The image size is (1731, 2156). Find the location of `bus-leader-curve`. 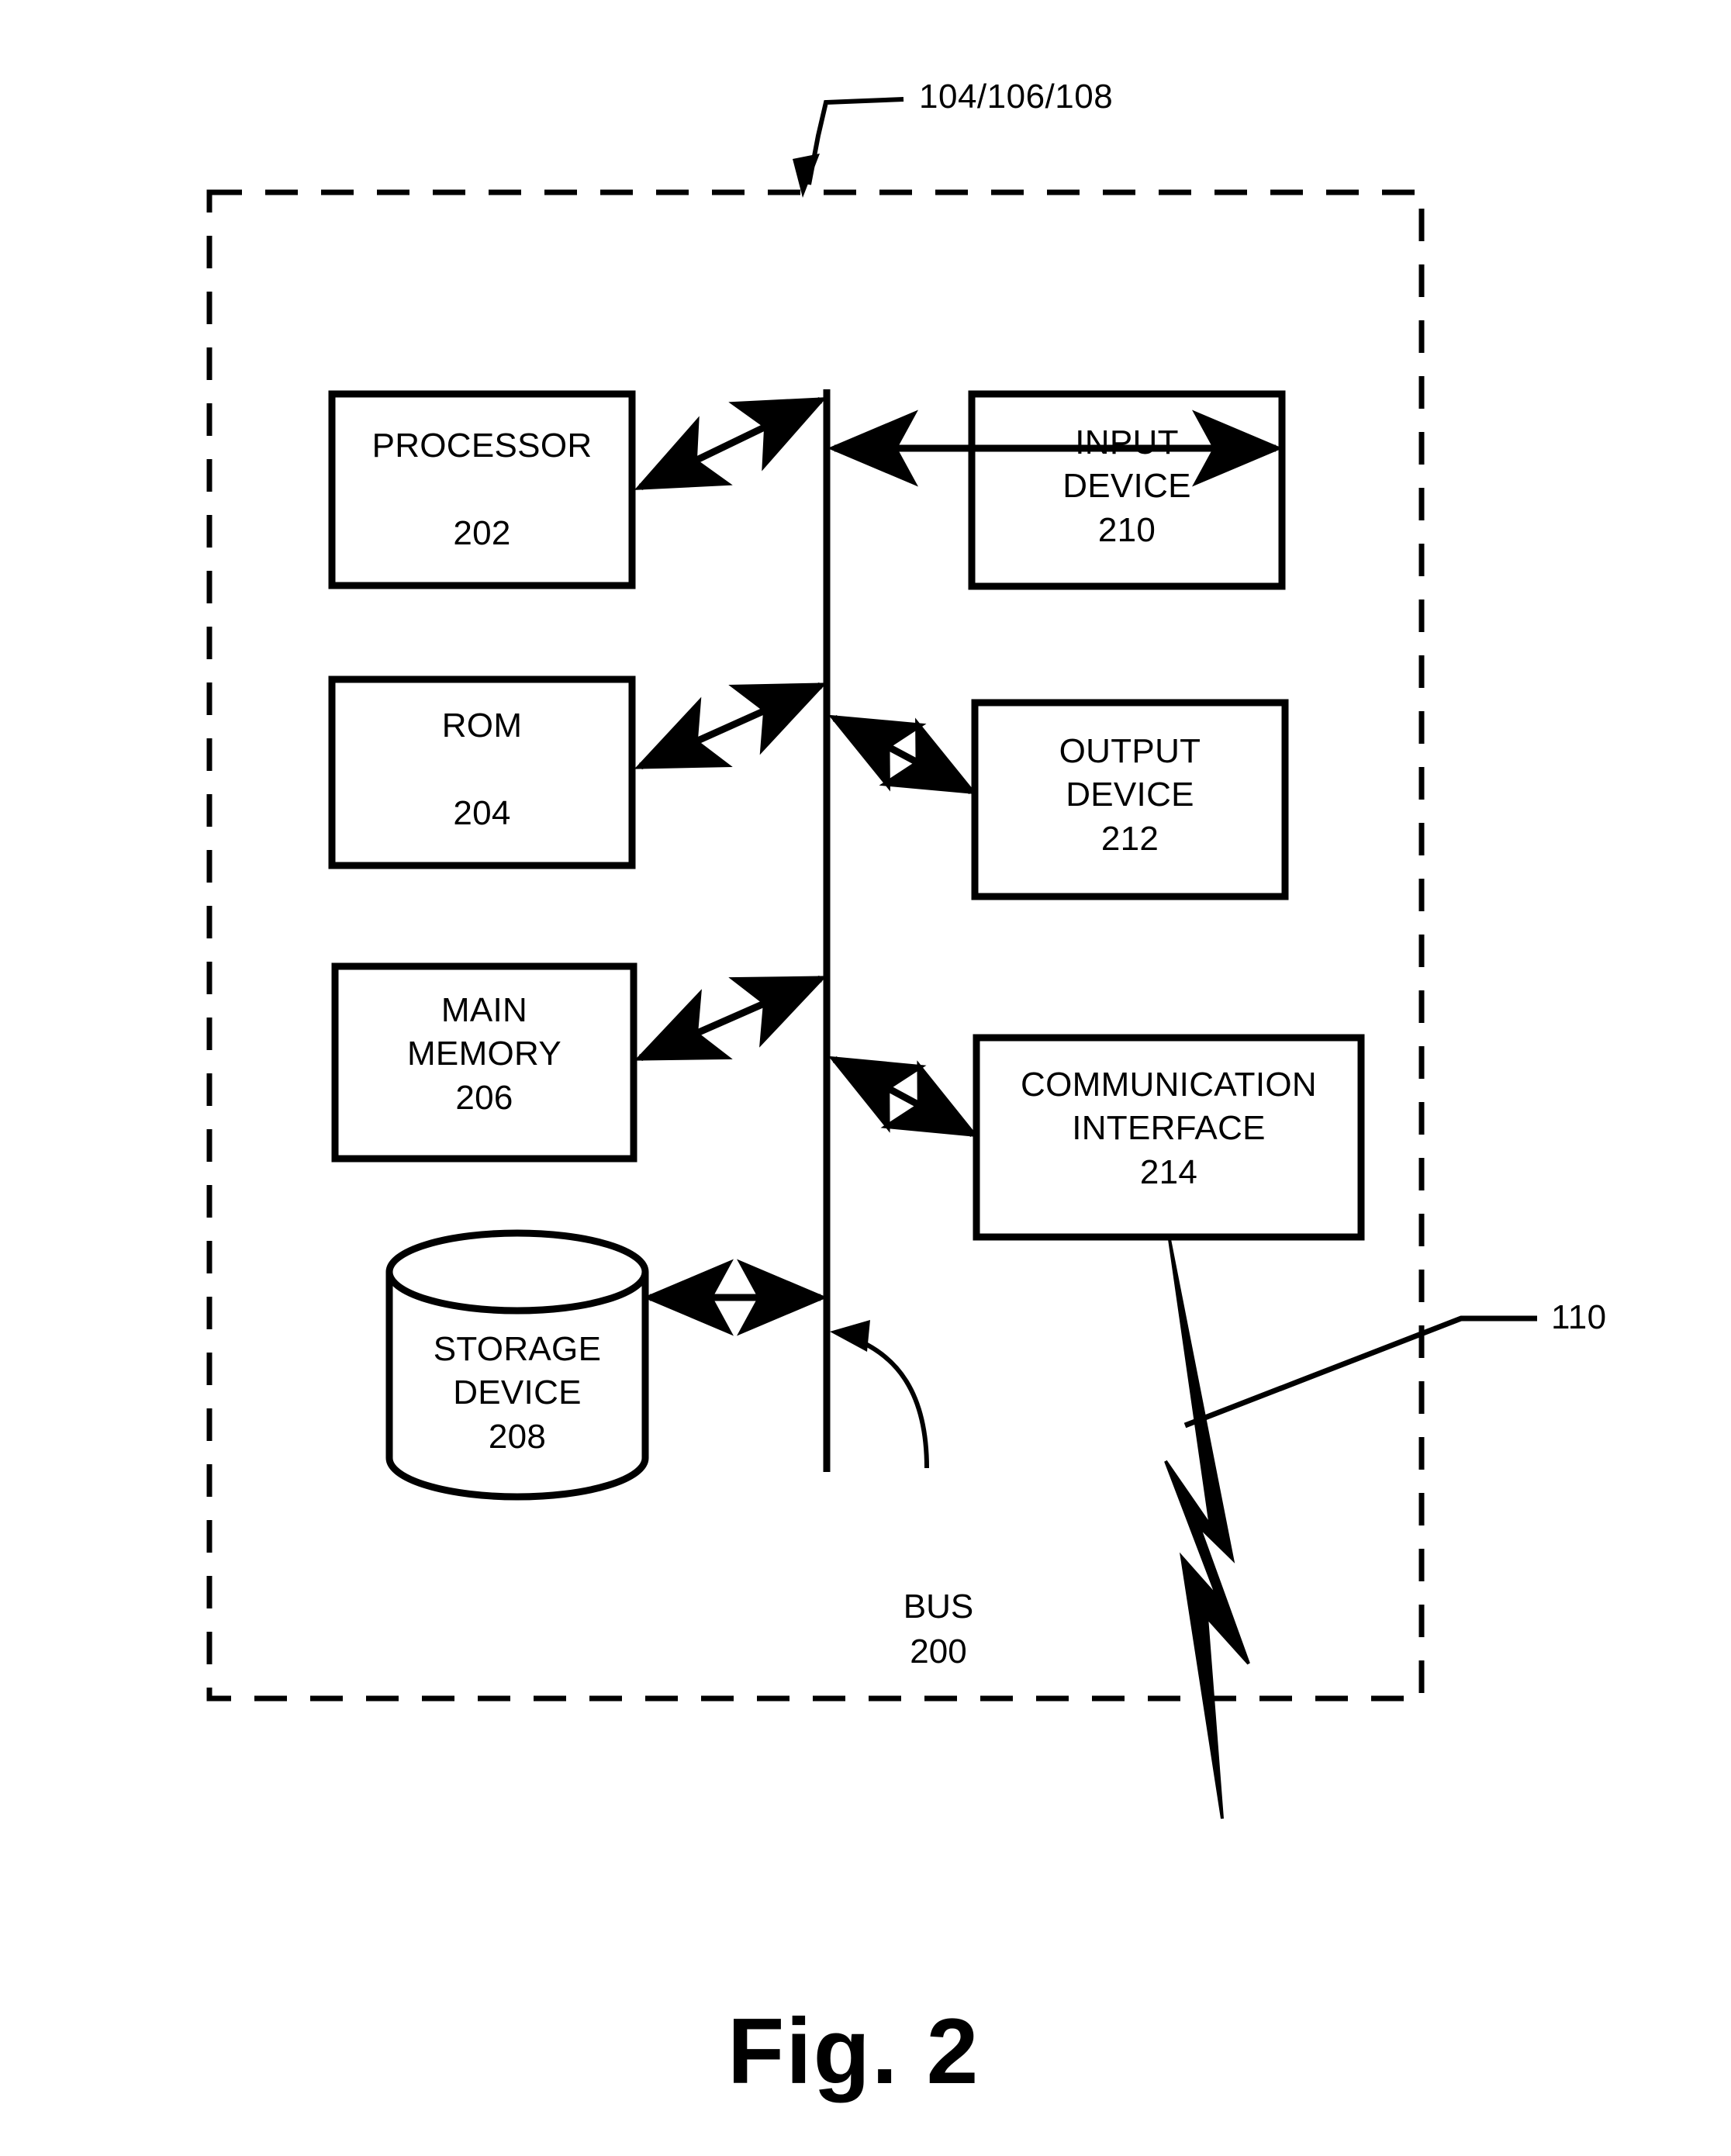

bus-leader-curve is located at coordinates (879, 1394).